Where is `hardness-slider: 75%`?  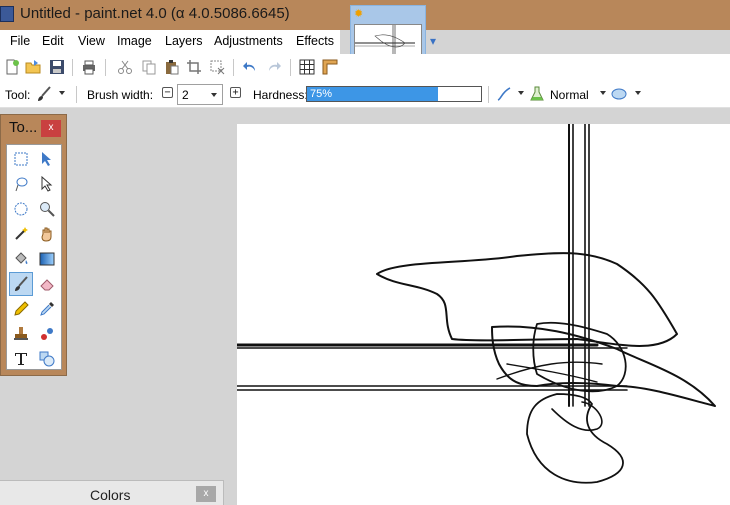 hardness-slider: 75% is located at coordinates (394, 94).